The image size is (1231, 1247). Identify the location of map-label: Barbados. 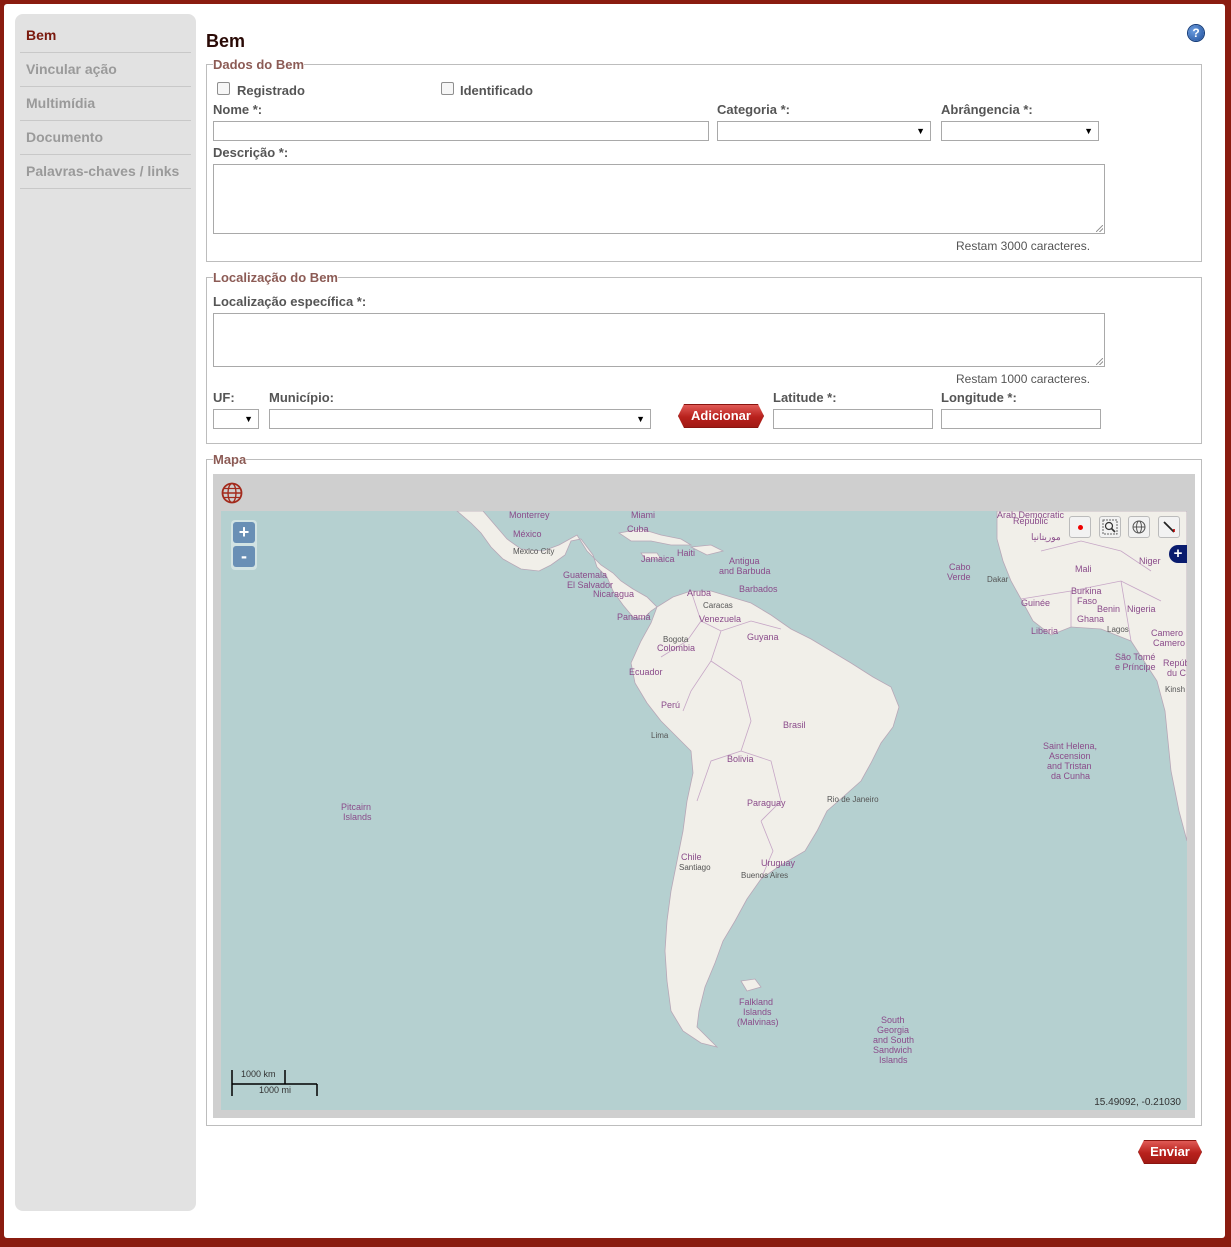
(758, 589).